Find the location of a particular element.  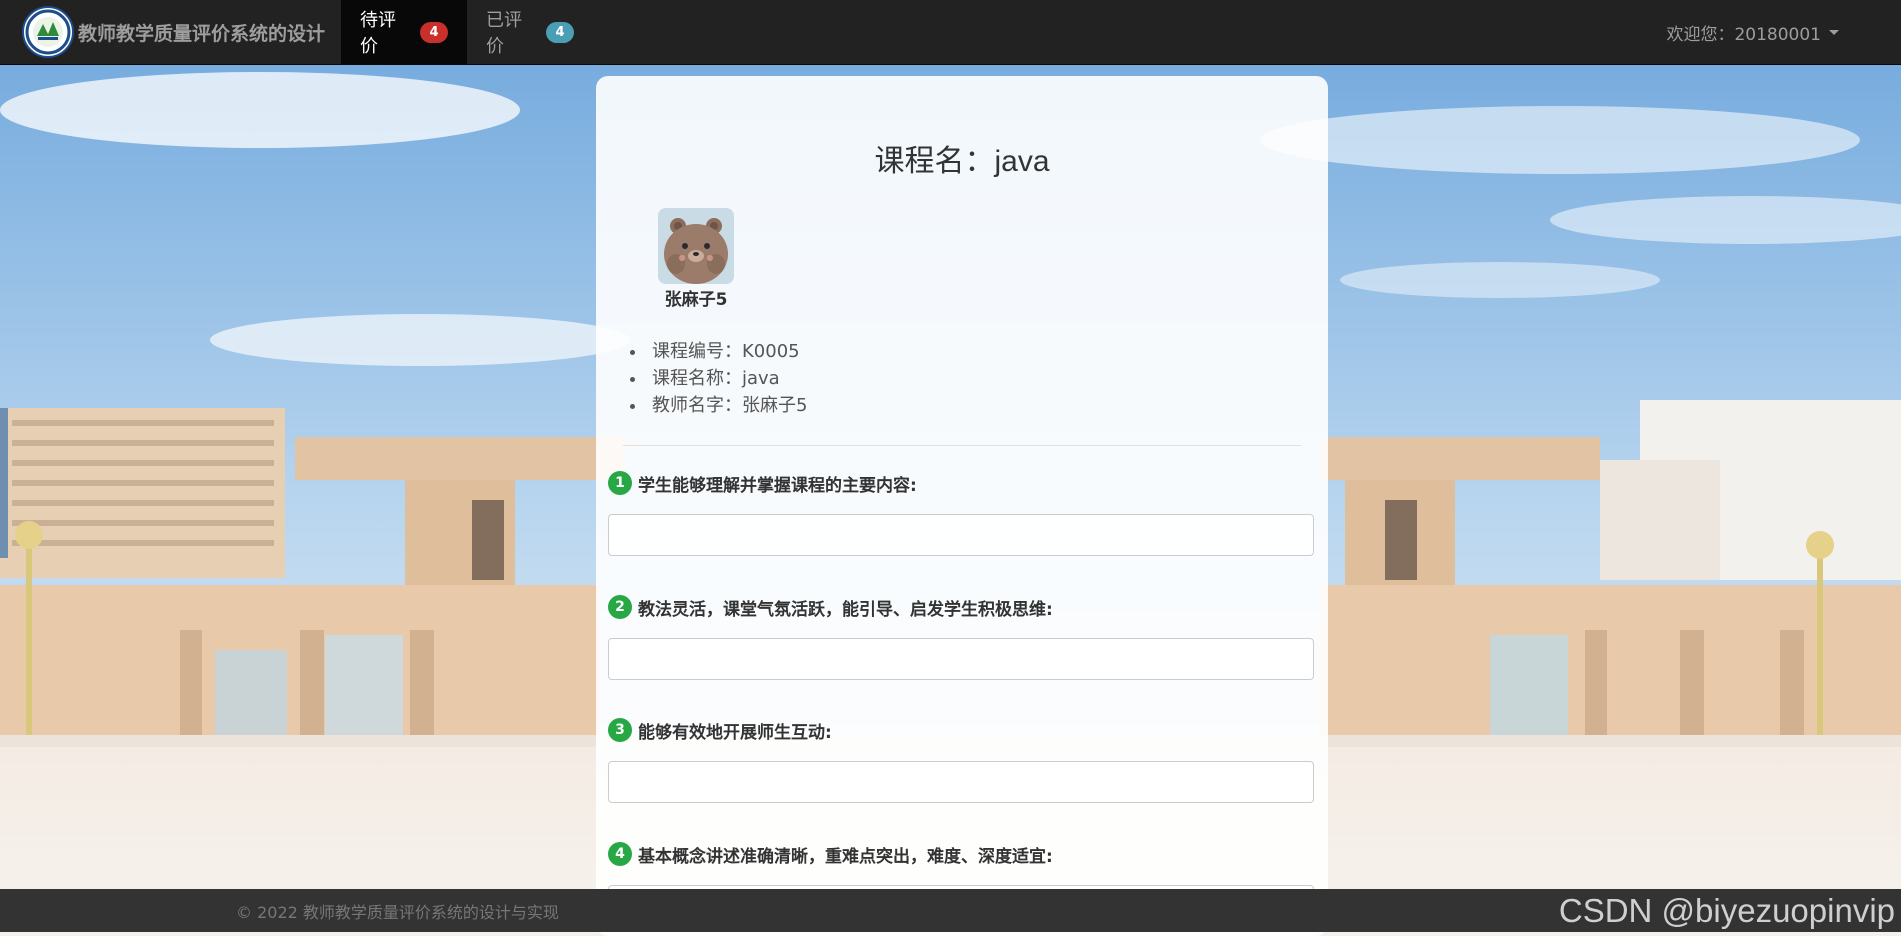

footer-copyright: © 2022 教师教学质量评价系统的设计与实现 is located at coordinates (397, 912).